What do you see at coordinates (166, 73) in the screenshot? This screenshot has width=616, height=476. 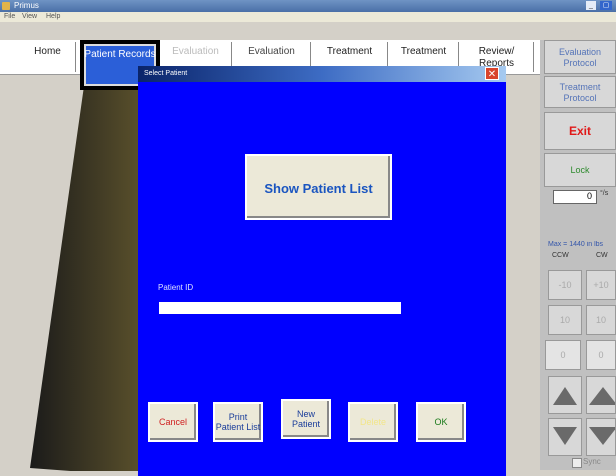 I see `dialog-title: Select Patient` at bounding box center [166, 73].